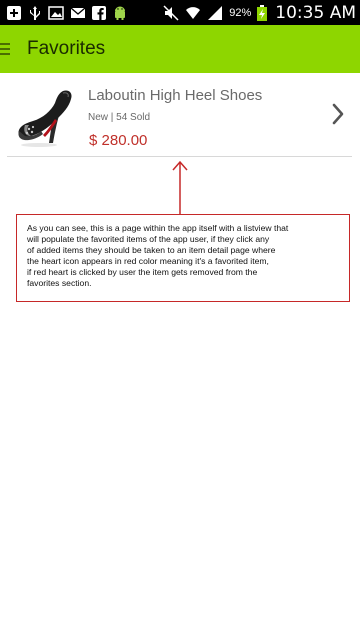  I want to click on usb-icon, so click(35, 13).